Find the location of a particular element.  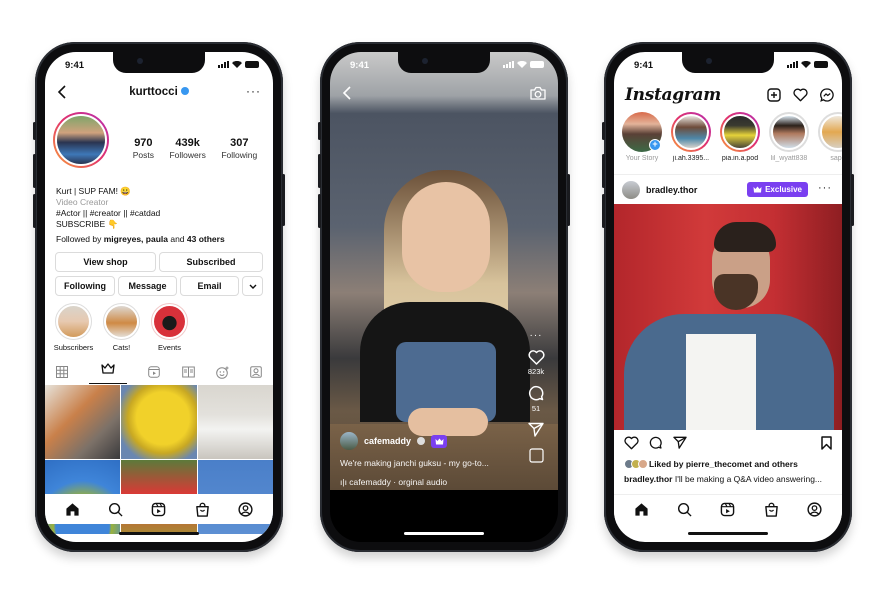

reel-like: 823k is located at coordinates (536, 363).